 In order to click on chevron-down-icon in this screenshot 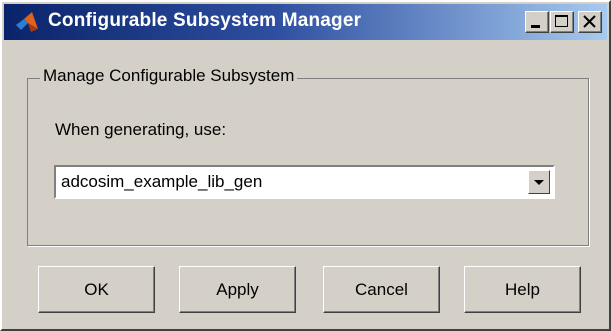, I will do `click(539, 182)`.